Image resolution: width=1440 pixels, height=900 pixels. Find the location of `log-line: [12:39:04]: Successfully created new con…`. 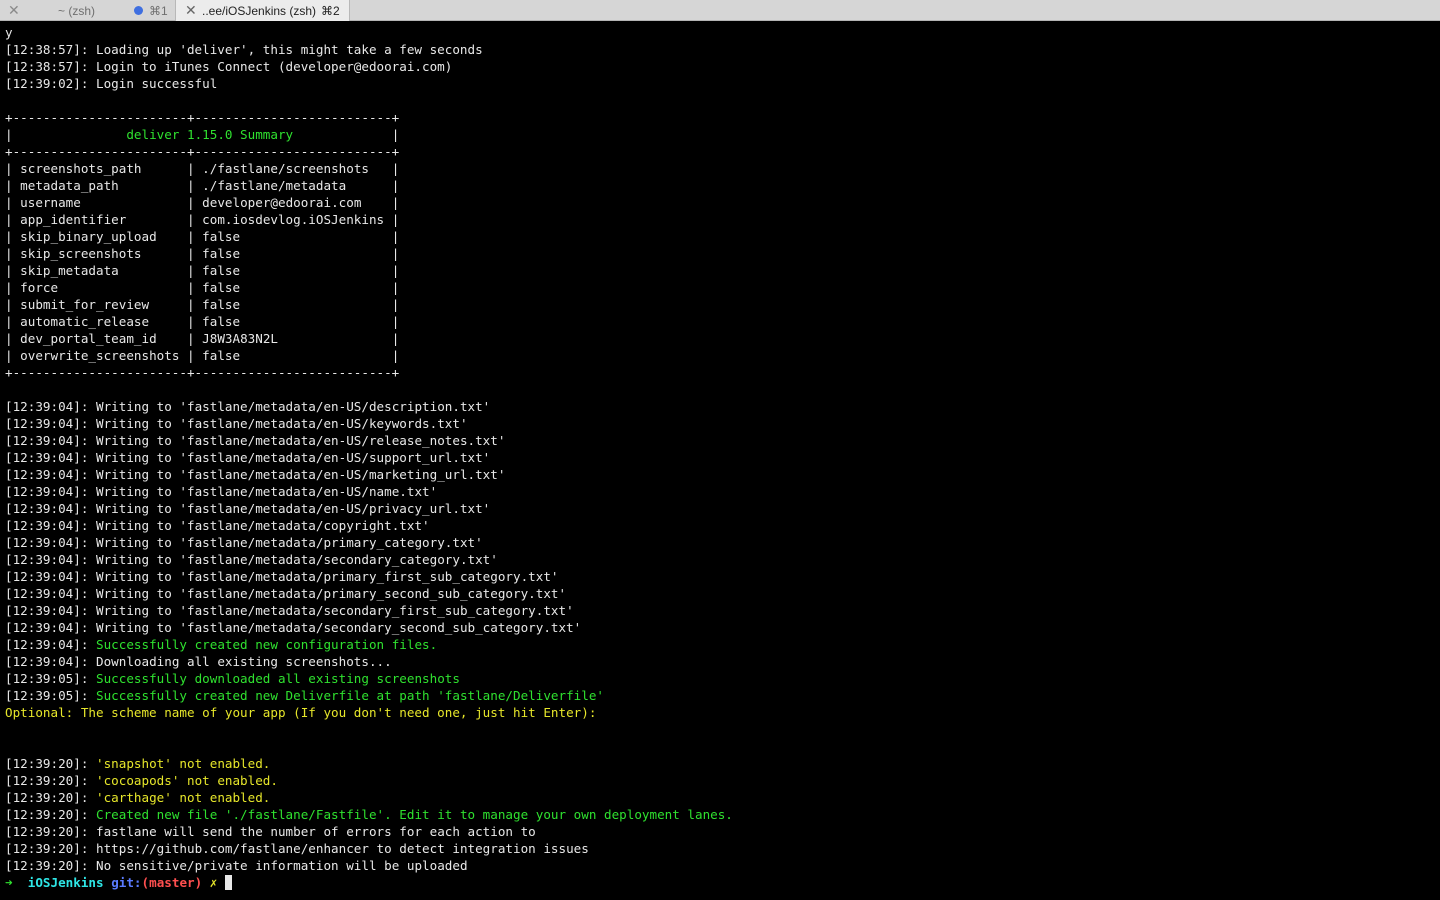

log-line: [12:39:04]: Successfully created new con… is located at coordinates (722, 644).